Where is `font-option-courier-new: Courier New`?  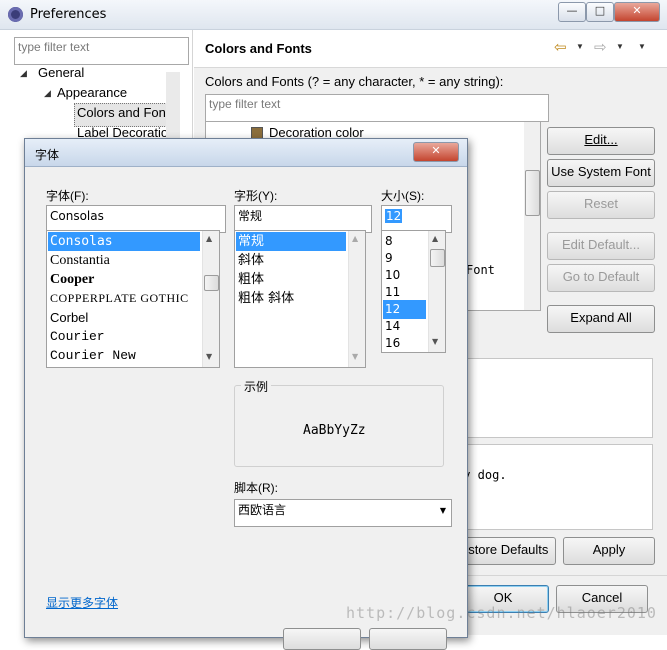 font-option-courier-new: Courier New is located at coordinates (92, 355).